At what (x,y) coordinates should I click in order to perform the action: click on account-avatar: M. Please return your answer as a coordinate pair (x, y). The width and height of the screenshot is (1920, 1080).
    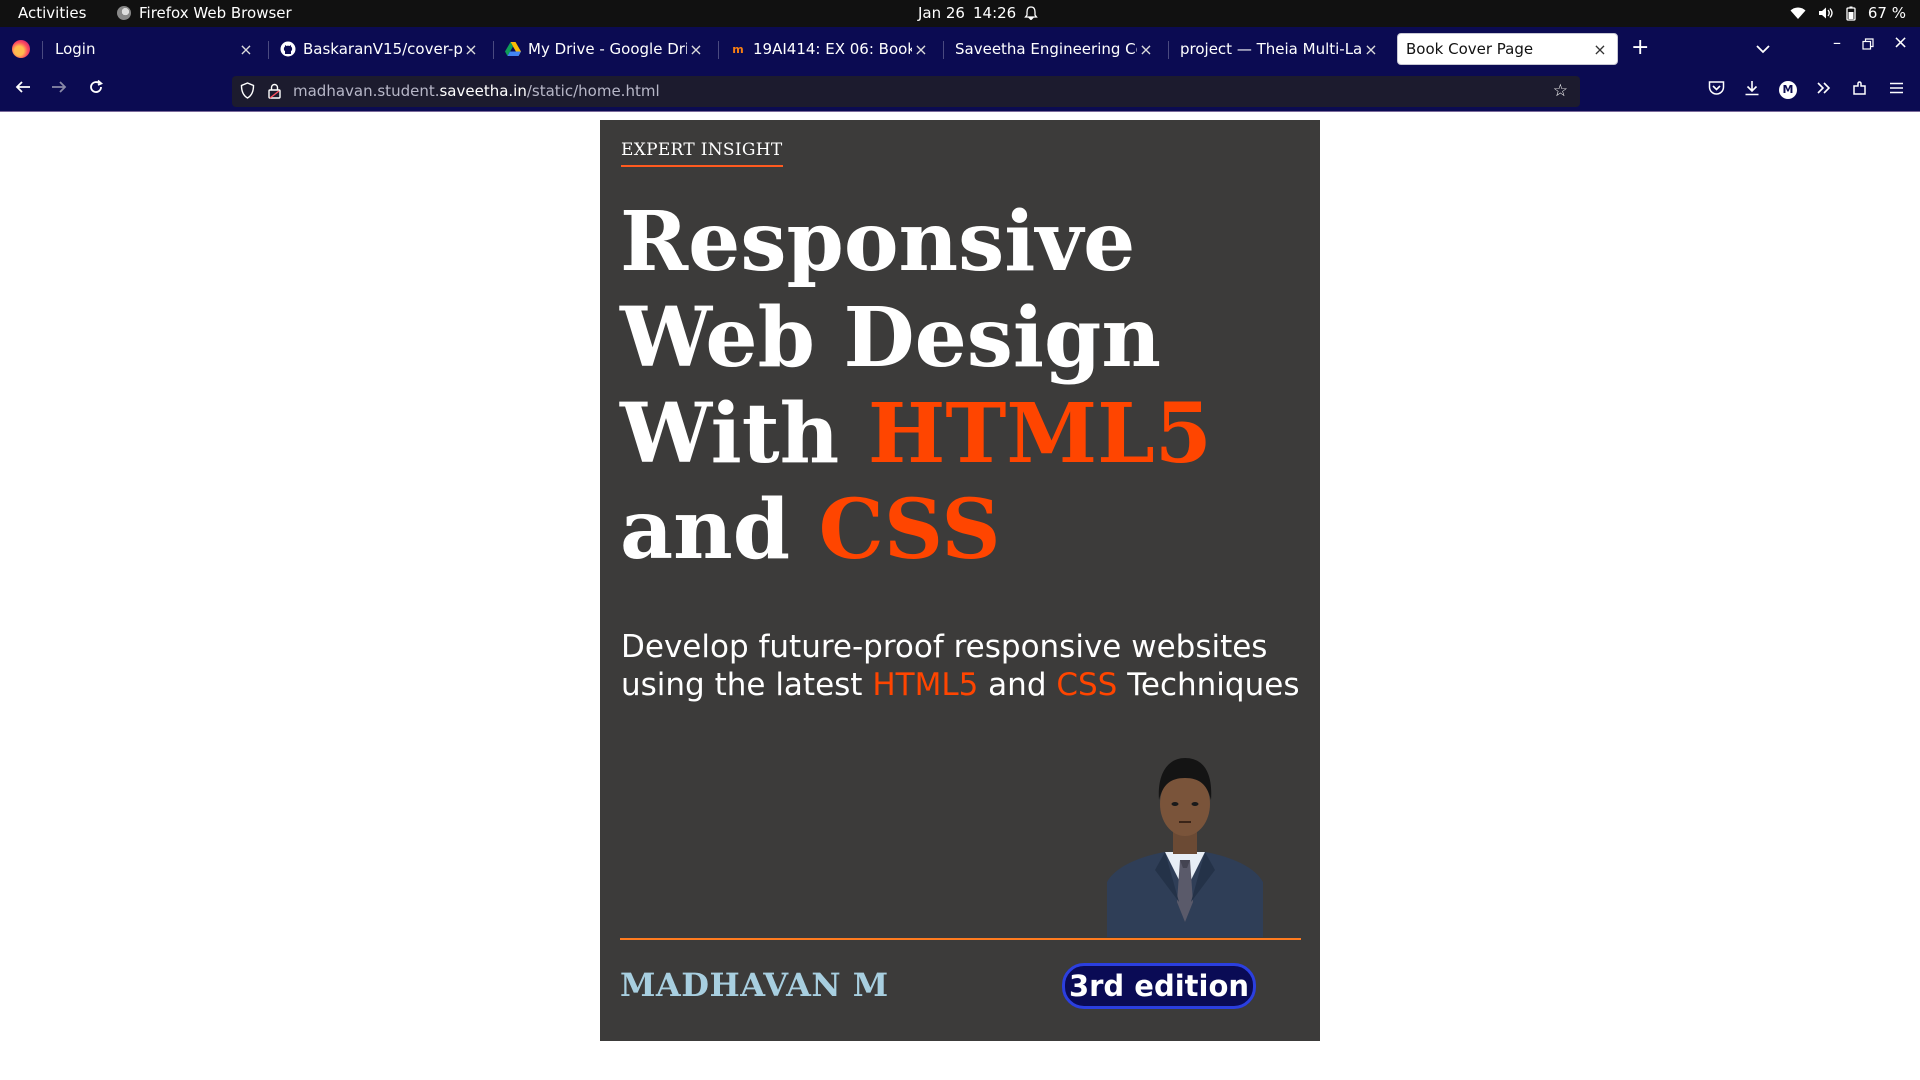
    Looking at the image, I should click on (1788, 90).